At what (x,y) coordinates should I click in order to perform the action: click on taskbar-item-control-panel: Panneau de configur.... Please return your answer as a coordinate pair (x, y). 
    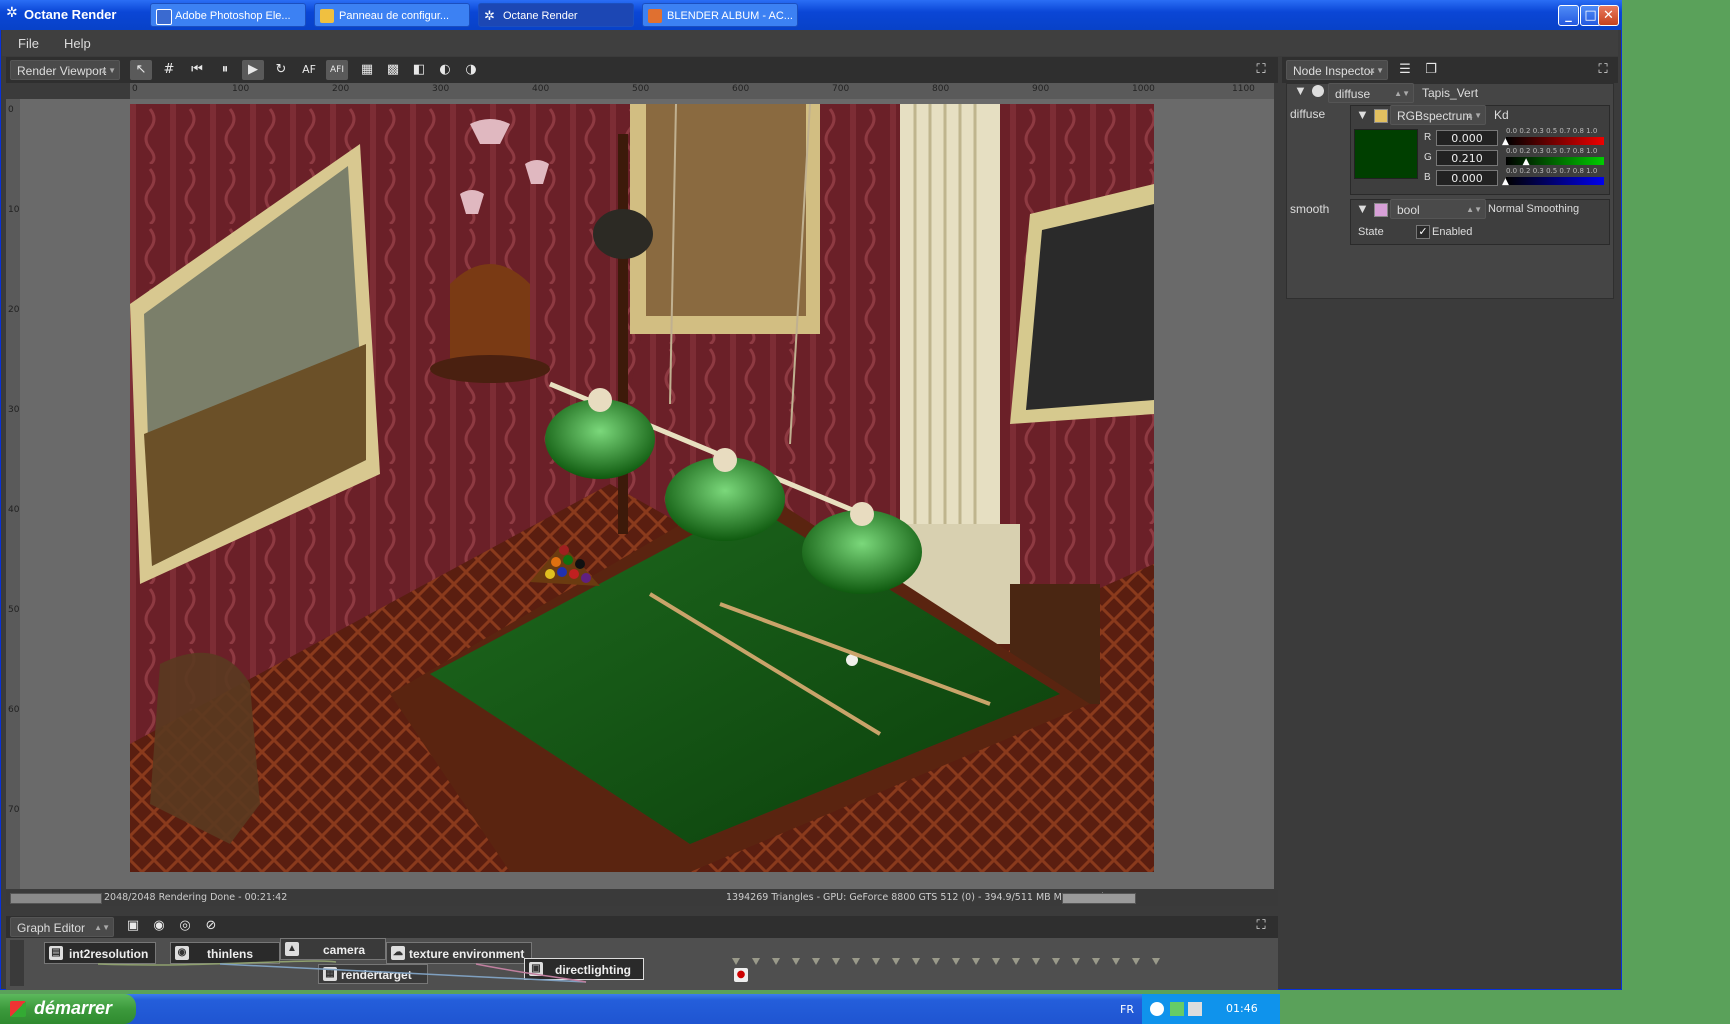
    Looking at the image, I should click on (392, 15).